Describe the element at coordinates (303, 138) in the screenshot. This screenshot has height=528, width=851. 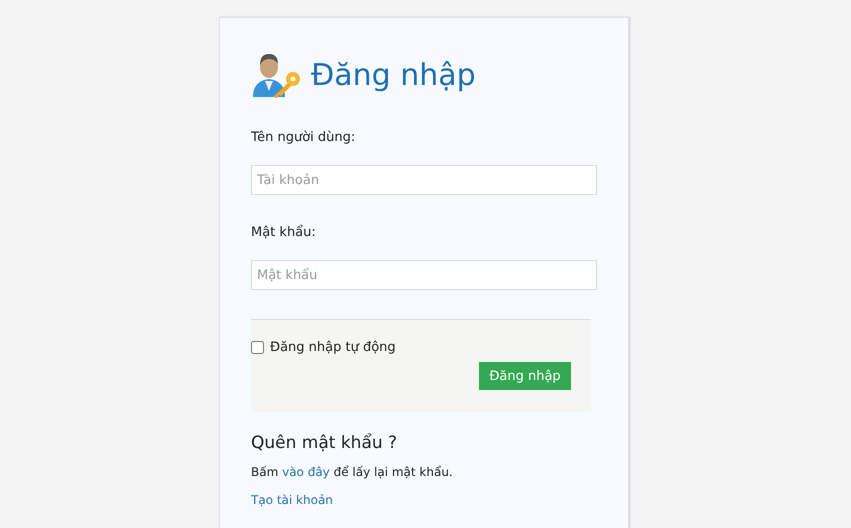
I see `field-label: Tên người dùng:` at that location.